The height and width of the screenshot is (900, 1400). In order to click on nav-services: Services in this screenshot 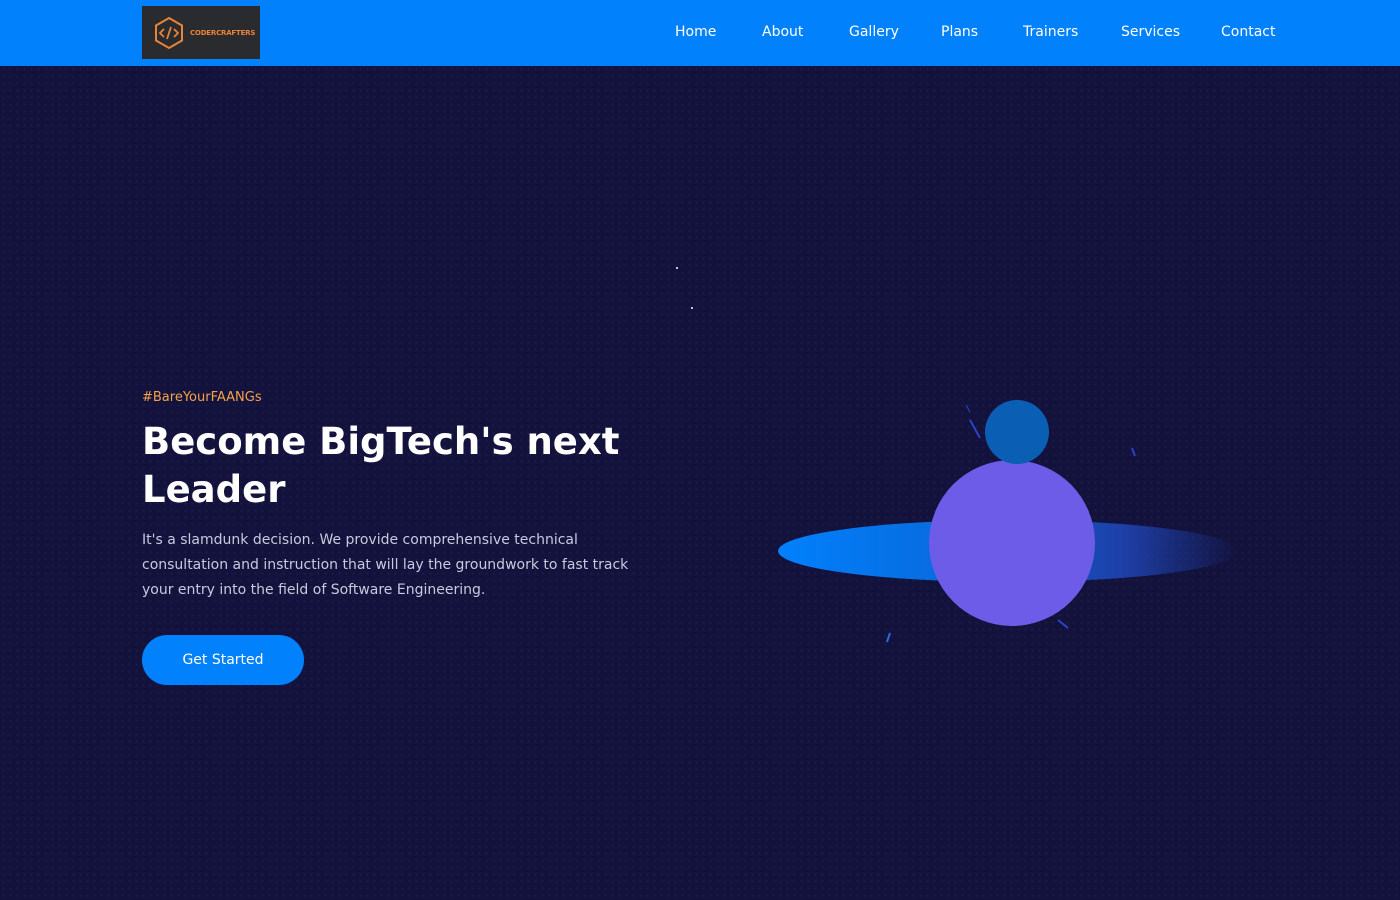, I will do `click(1150, 32)`.